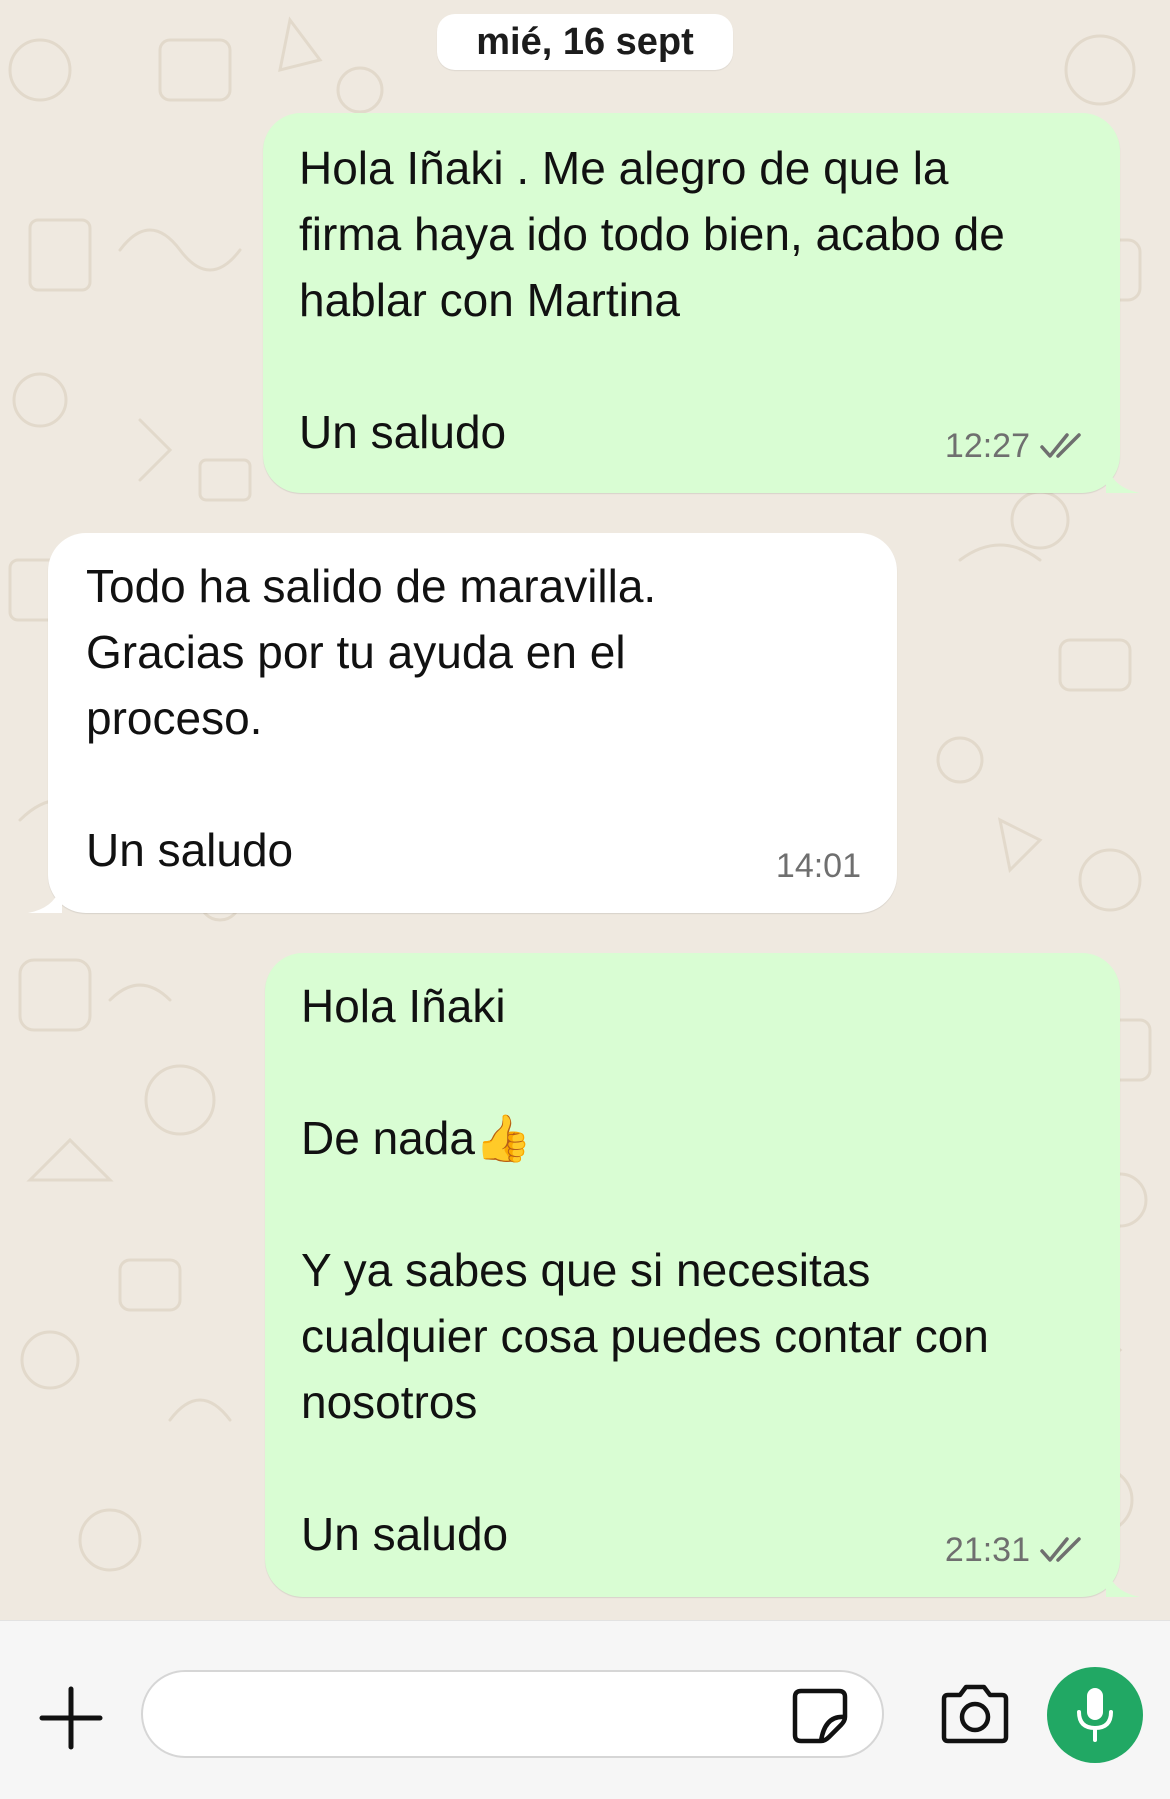 This screenshot has height=1799, width=1170. What do you see at coordinates (820, 1716) in the screenshot?
I see `sticker-icon` at bounding box center [820, 1716].